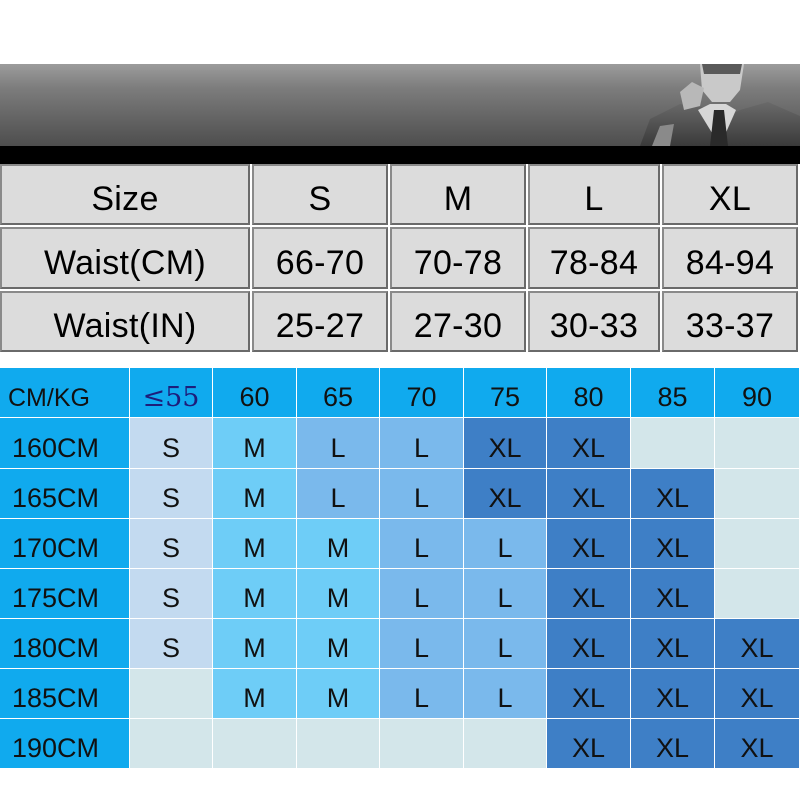 Image resolution: width=800 pixels, height=800 pixels. What do you see at coordinates (421, 392) in the screenshot?
I see `weight-header: 70` at bounding box center [421, 392].